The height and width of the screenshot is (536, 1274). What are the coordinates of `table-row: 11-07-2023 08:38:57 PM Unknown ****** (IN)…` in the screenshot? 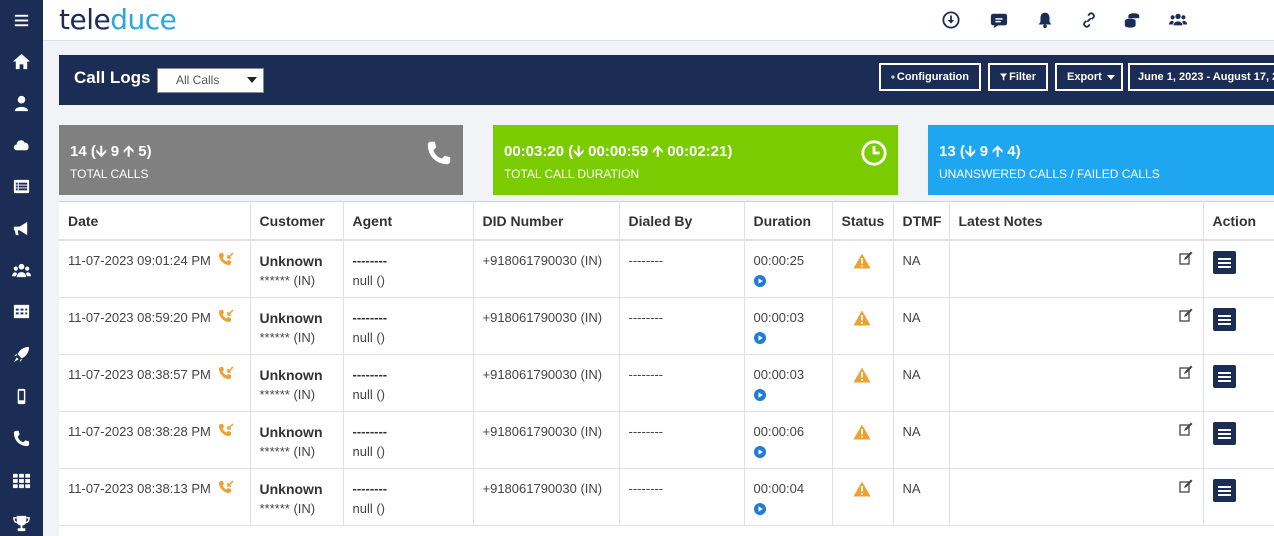 It's located at (666, 383).